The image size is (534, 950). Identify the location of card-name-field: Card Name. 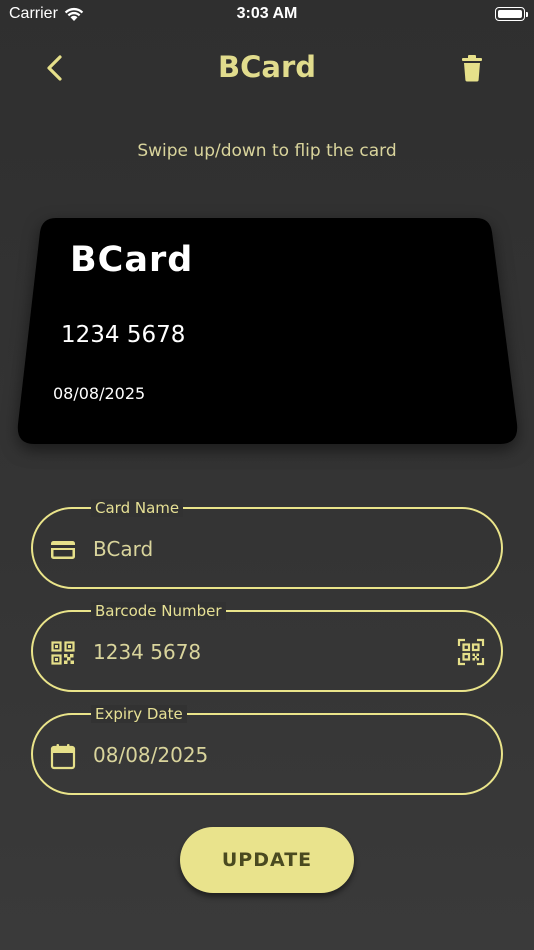
(267, 544).